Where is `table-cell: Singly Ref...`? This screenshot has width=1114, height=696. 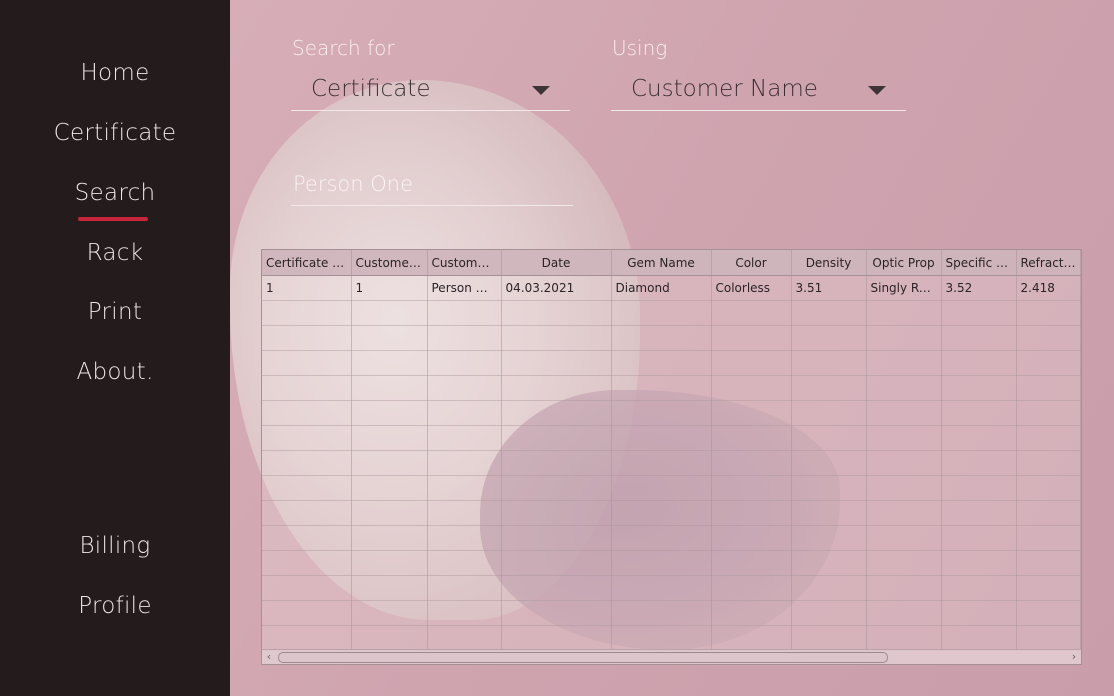
table-cell: Singly Ref... is located at coordinates (904, 288).